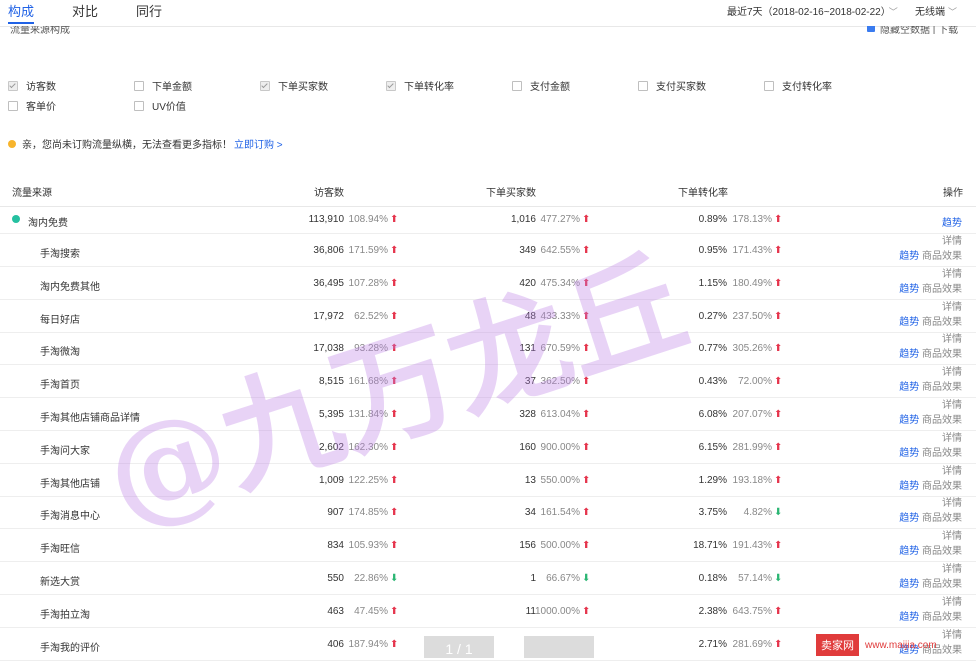  I want to click on trend-arrow: ⬇, so click(777, 578).